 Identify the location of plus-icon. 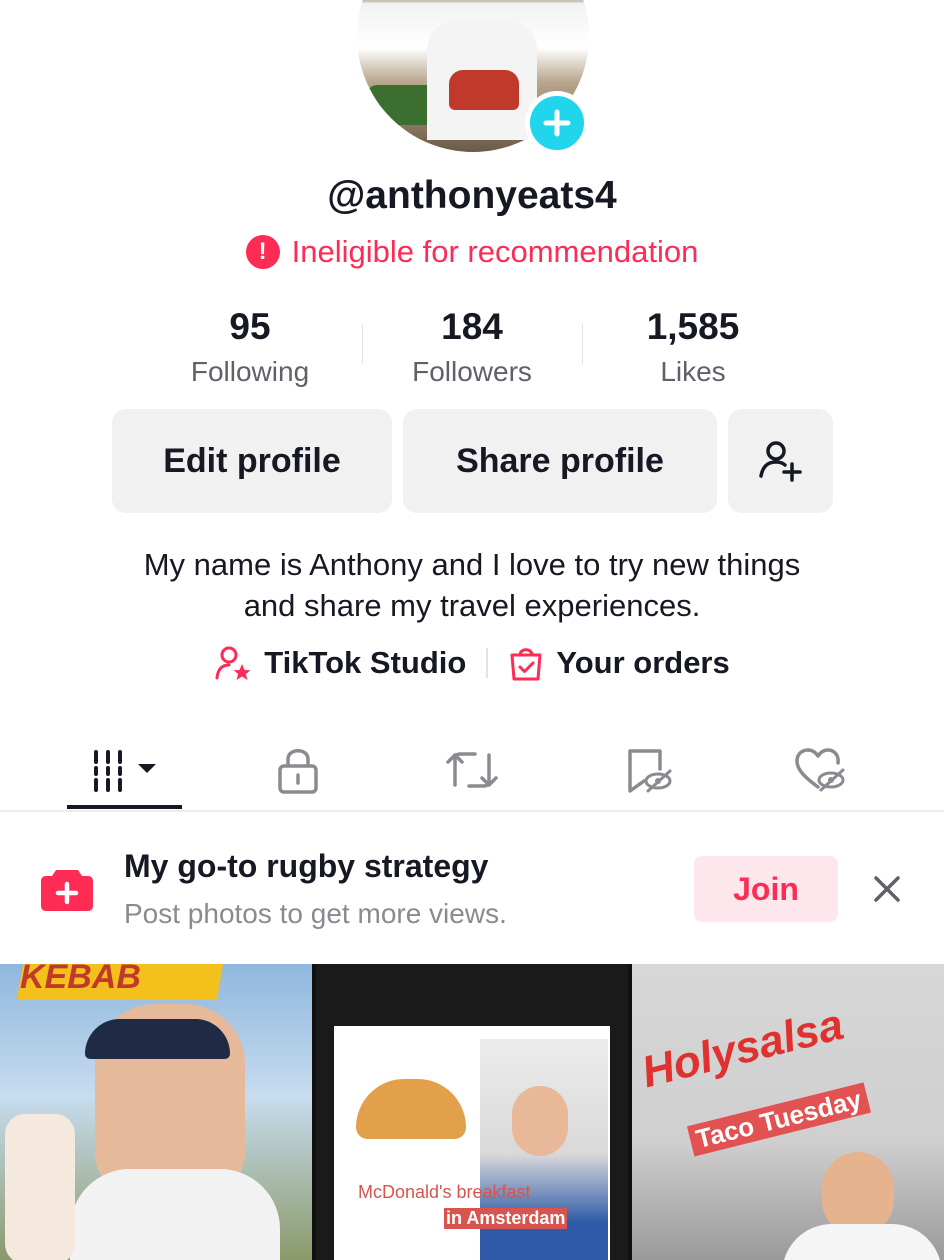
(557, 123).